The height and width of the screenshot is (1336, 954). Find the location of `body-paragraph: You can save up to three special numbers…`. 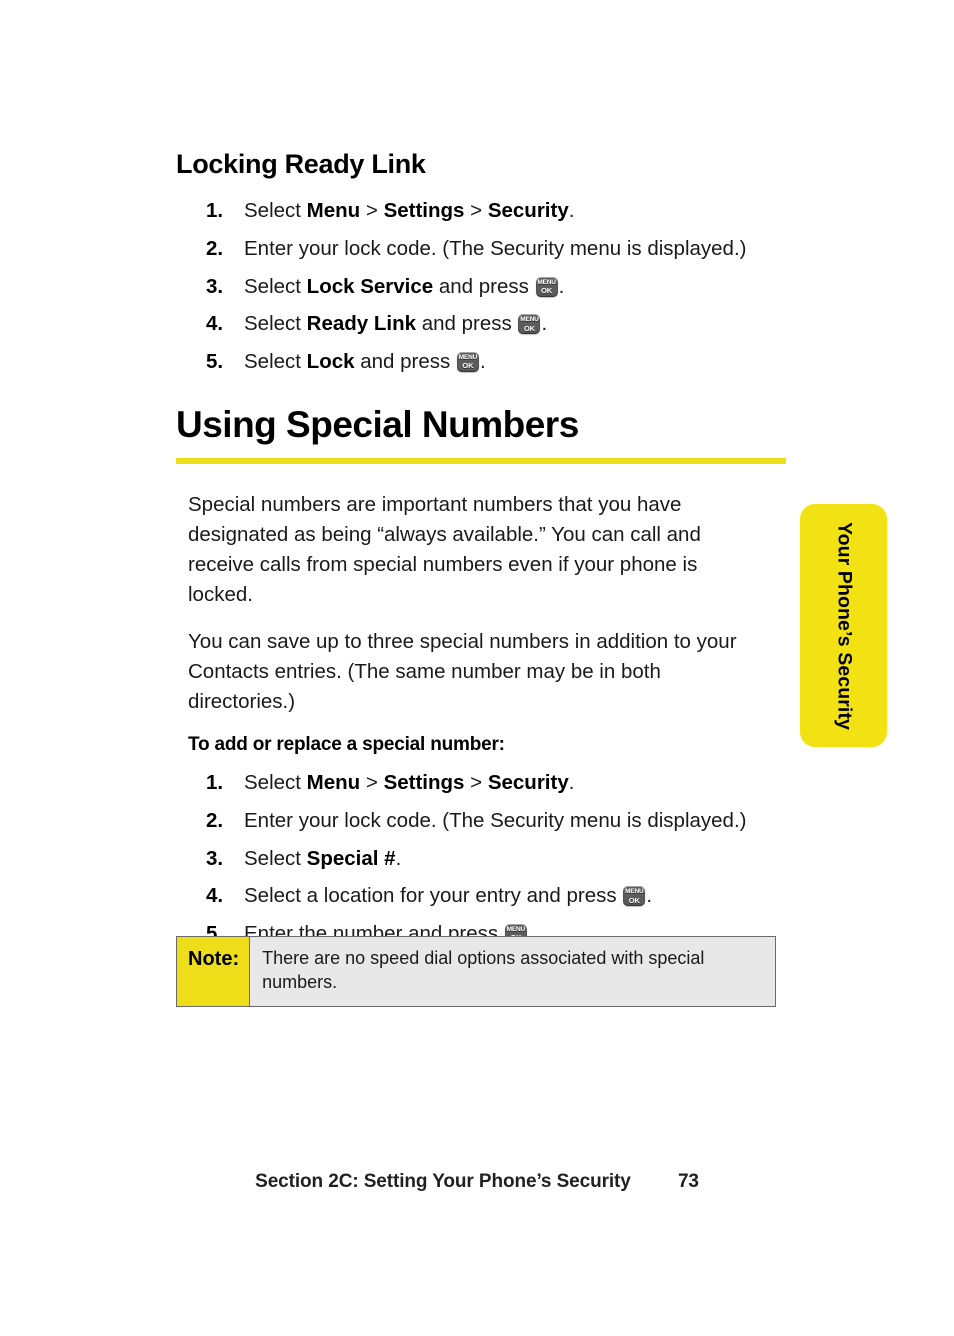

body-paragraph: You can save up to three special numbers… is located at coordinates (462, 671).